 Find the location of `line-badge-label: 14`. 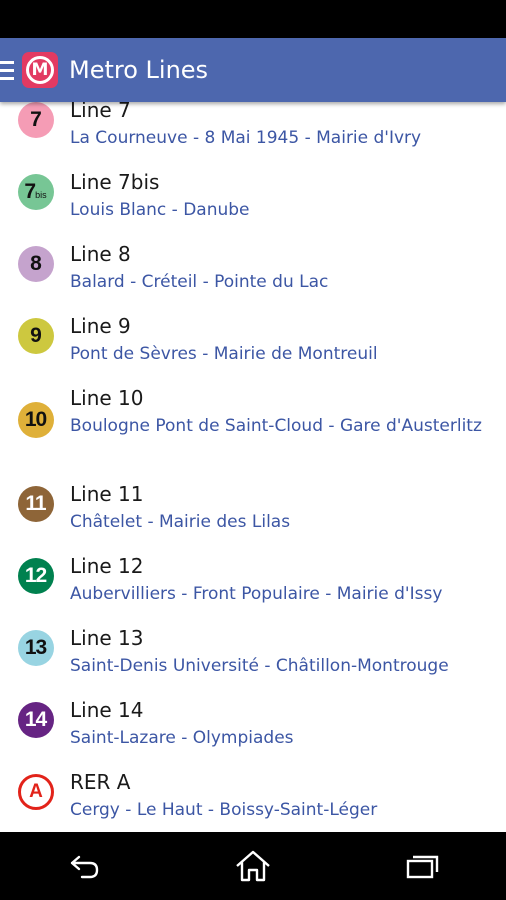

line-badge-label: 14 is located at coordinates (35, 719).